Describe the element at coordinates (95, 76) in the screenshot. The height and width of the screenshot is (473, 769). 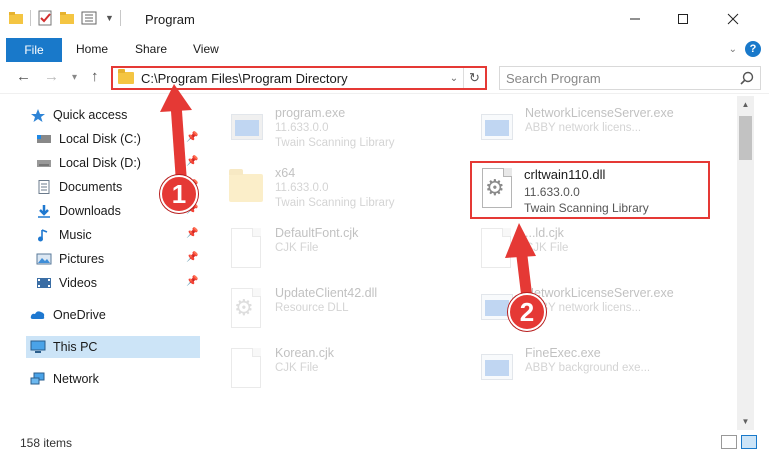
I see `up-button: ↑` at that location.